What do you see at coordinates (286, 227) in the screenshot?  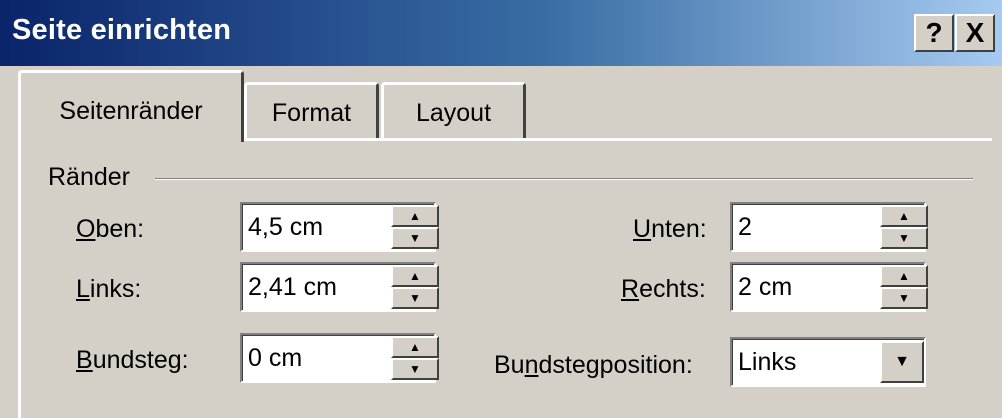 I see `oben-value: 4,5 cm` at bounding box center [286, 227].